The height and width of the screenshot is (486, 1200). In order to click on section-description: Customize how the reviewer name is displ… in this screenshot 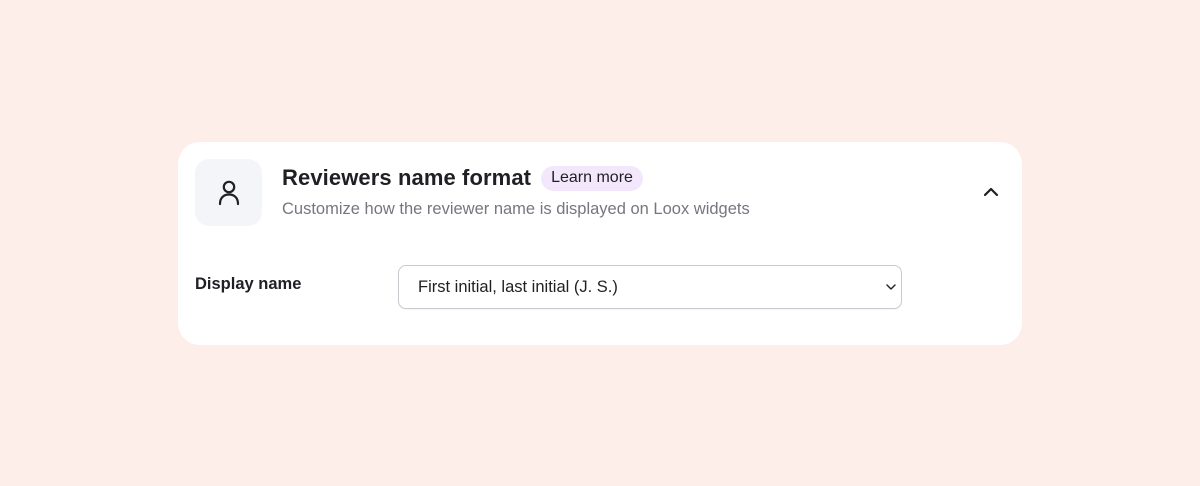, I will do `click(516, 209)`.